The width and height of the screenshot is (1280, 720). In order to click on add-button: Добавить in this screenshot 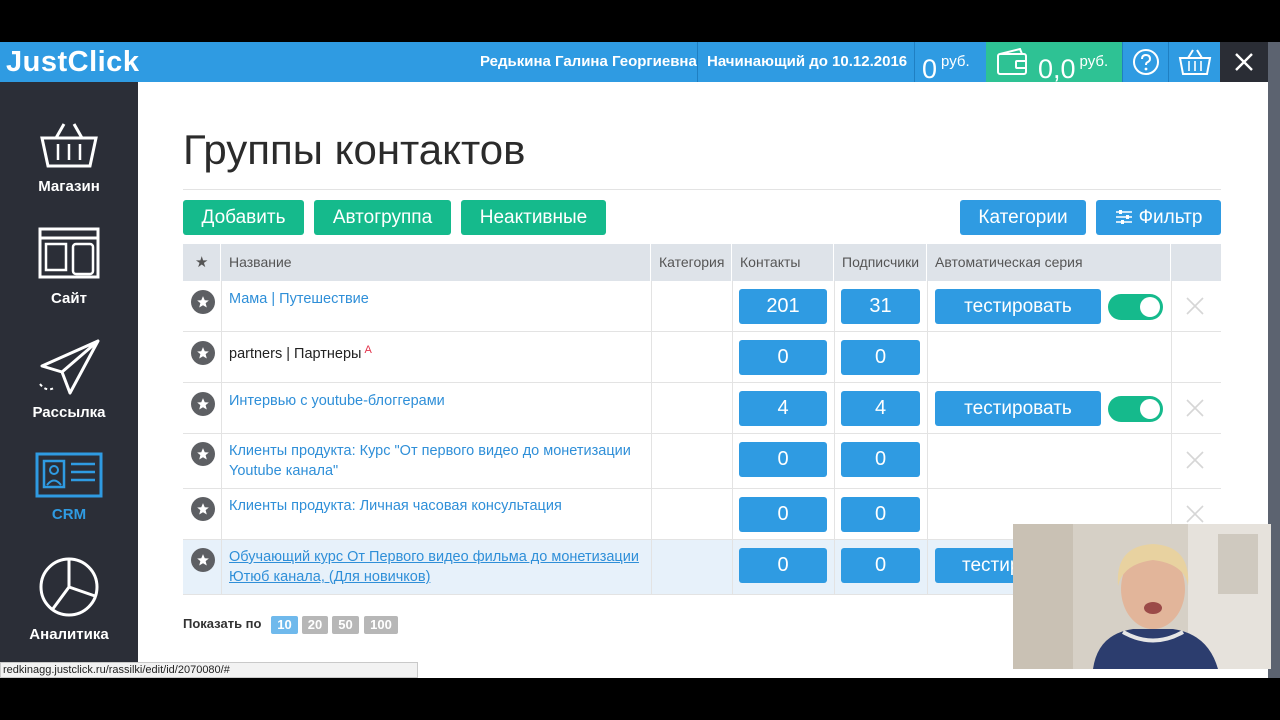, I will do `click(243, 217)`.